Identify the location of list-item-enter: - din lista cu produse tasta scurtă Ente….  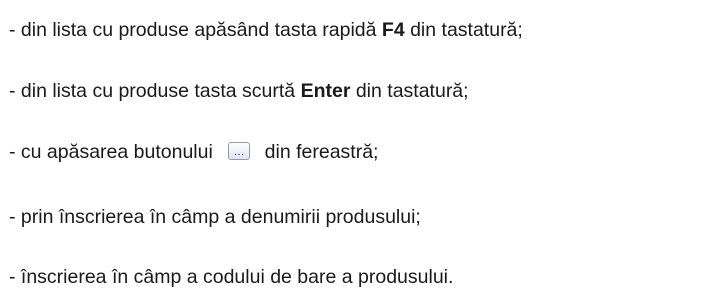
(239, 91).